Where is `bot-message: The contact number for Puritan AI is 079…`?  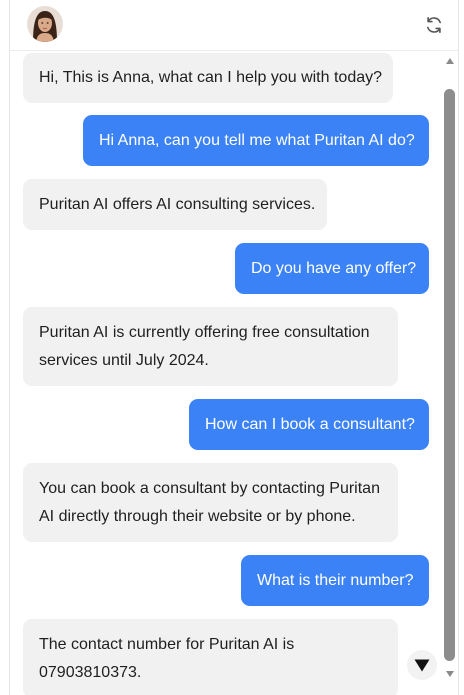
bot-message: The contact number for Puritan AI is 079… is located at coordinates (210, 657).